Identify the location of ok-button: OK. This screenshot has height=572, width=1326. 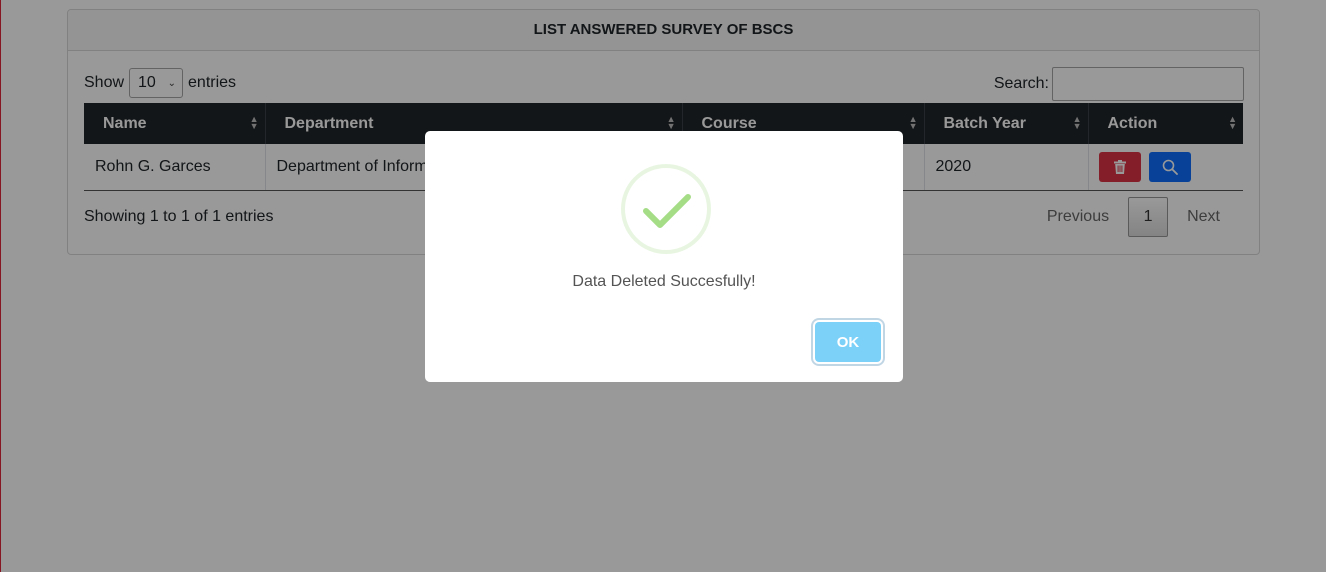
(848, 342).